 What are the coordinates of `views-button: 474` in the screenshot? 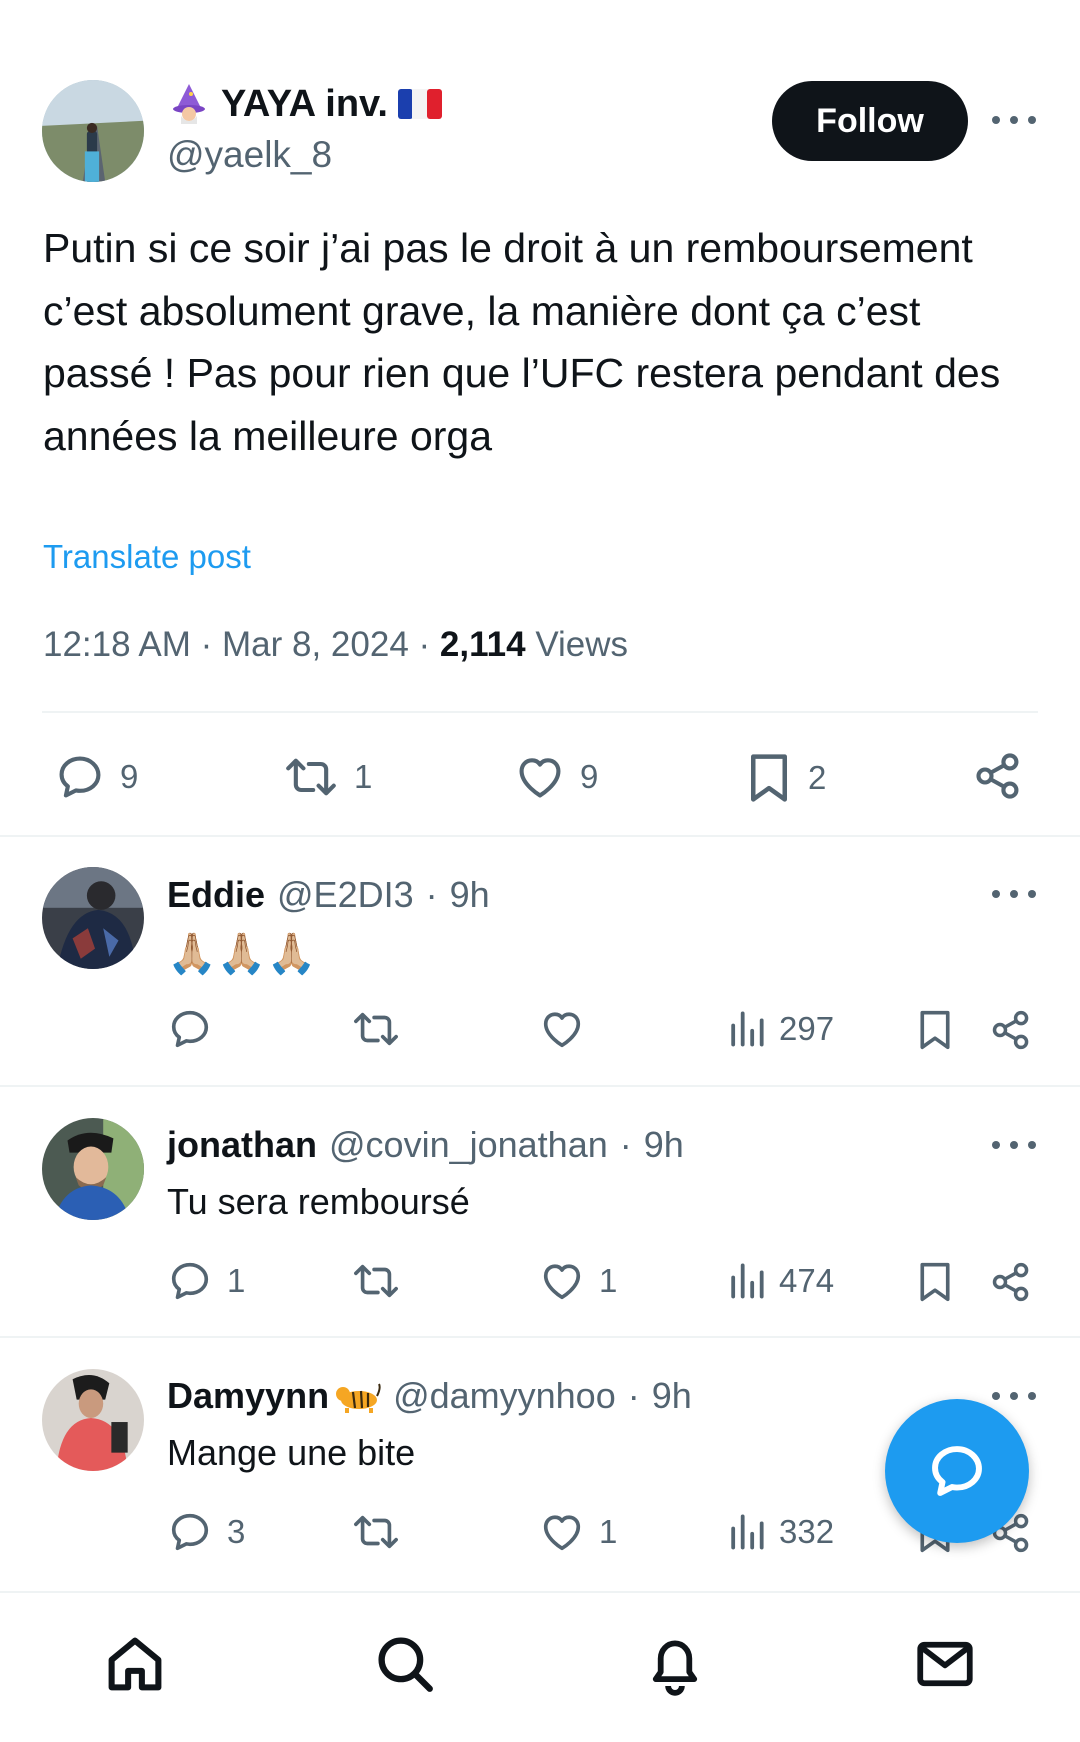 It's located at (781, 1281).